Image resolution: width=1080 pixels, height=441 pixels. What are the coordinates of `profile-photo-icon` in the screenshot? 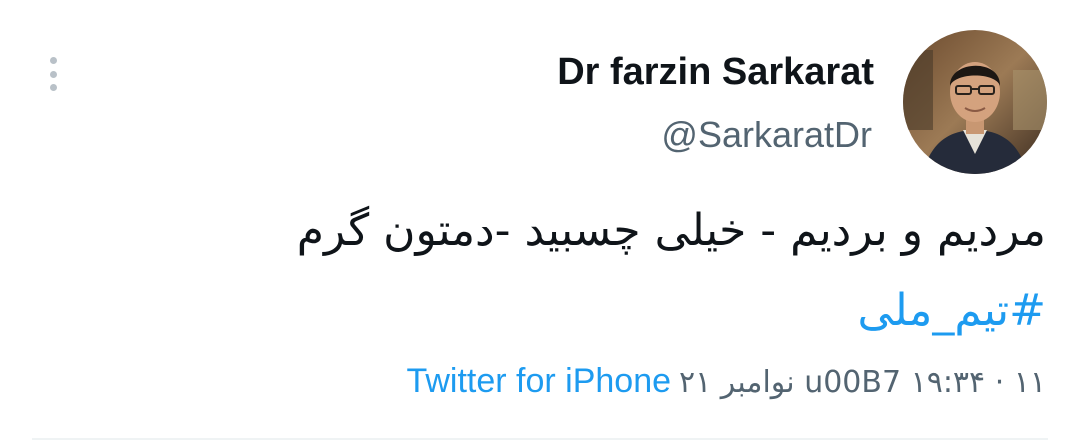 It's located at (975, 102).